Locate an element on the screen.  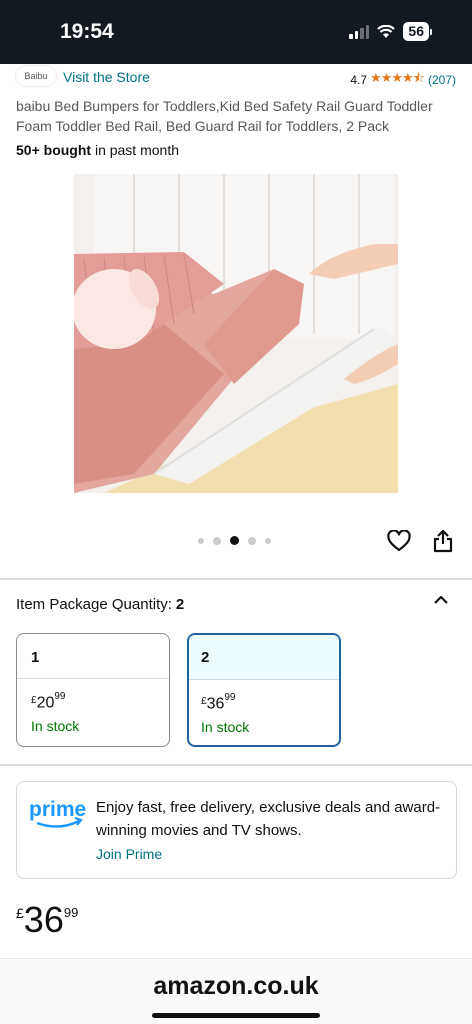
status-icons: 56 is located at coordinates (390, 31).